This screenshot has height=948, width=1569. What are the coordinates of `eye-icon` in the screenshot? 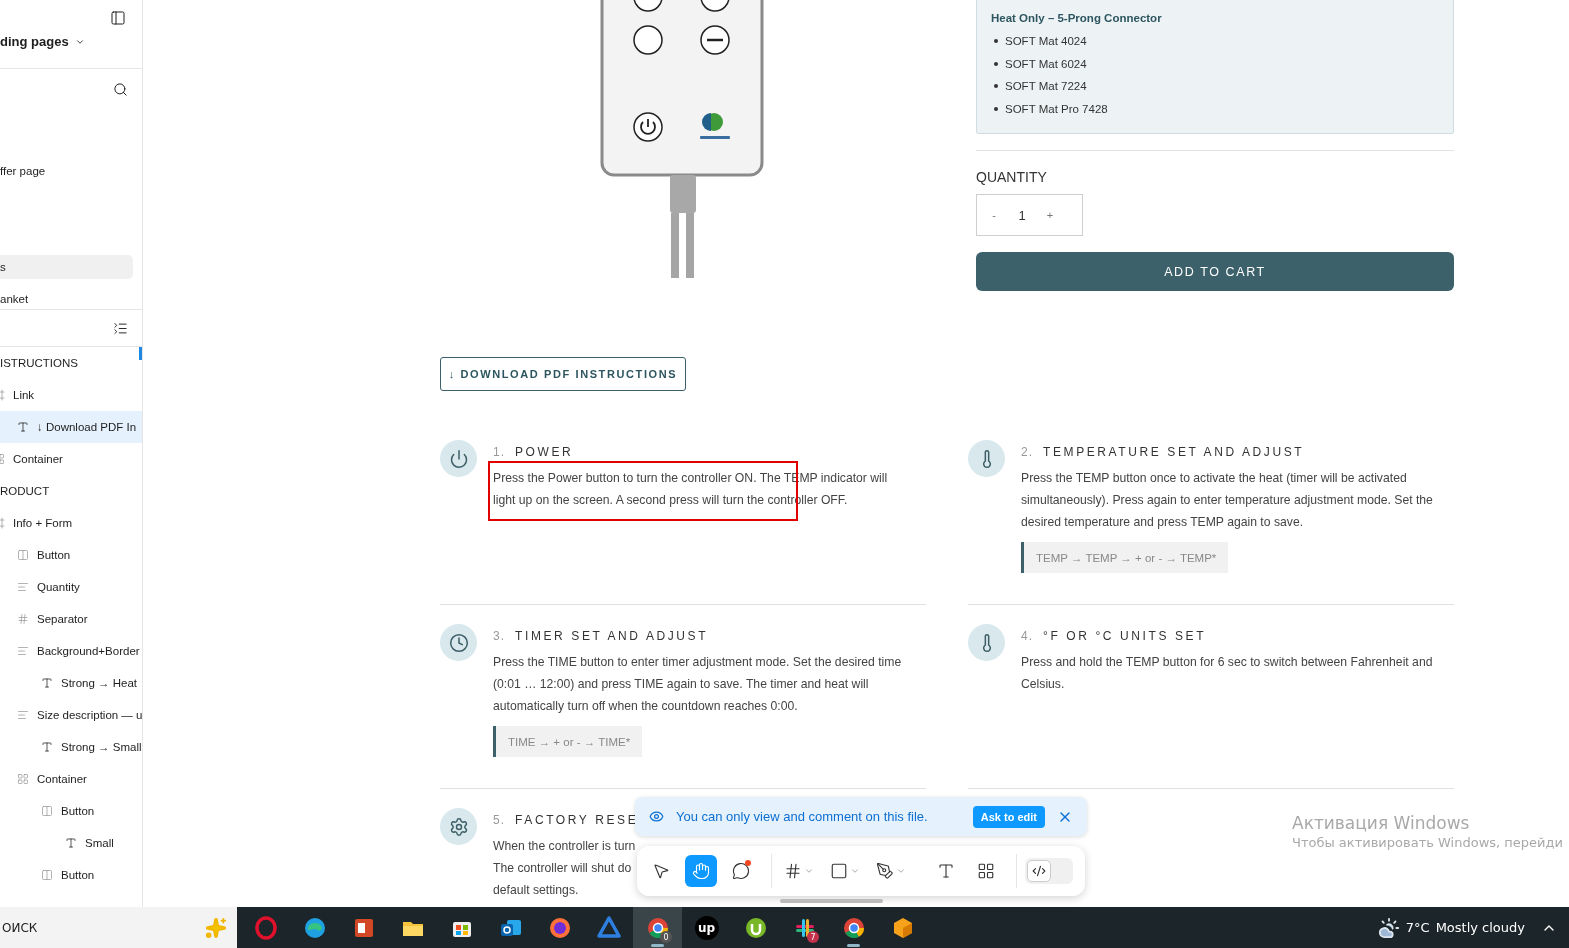 It's located at (656, 816).